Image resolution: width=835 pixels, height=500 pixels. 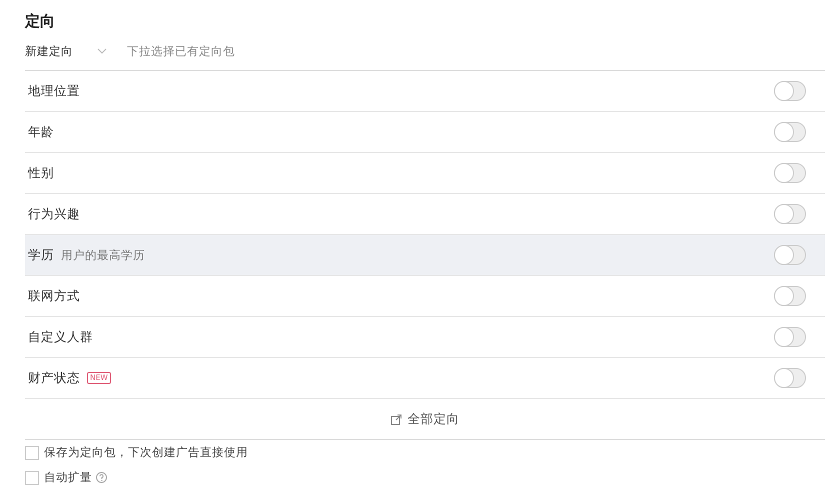 What do you see at coordinates (425, 419) in the screenshot?
I see `expand-all-button: 全部定向` at bounding box center [425, 419].